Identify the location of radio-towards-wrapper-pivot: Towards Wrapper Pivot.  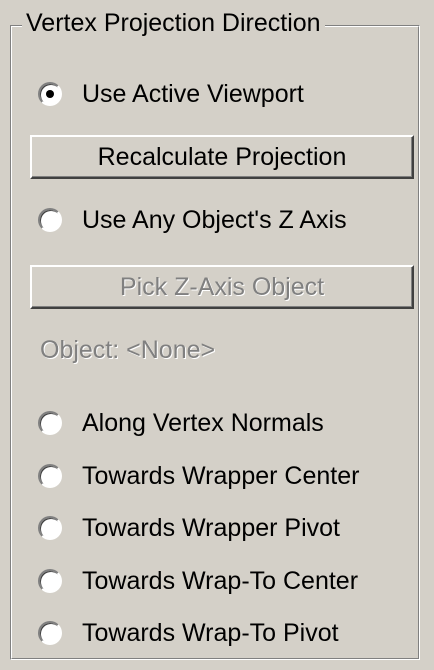
(189, 528).